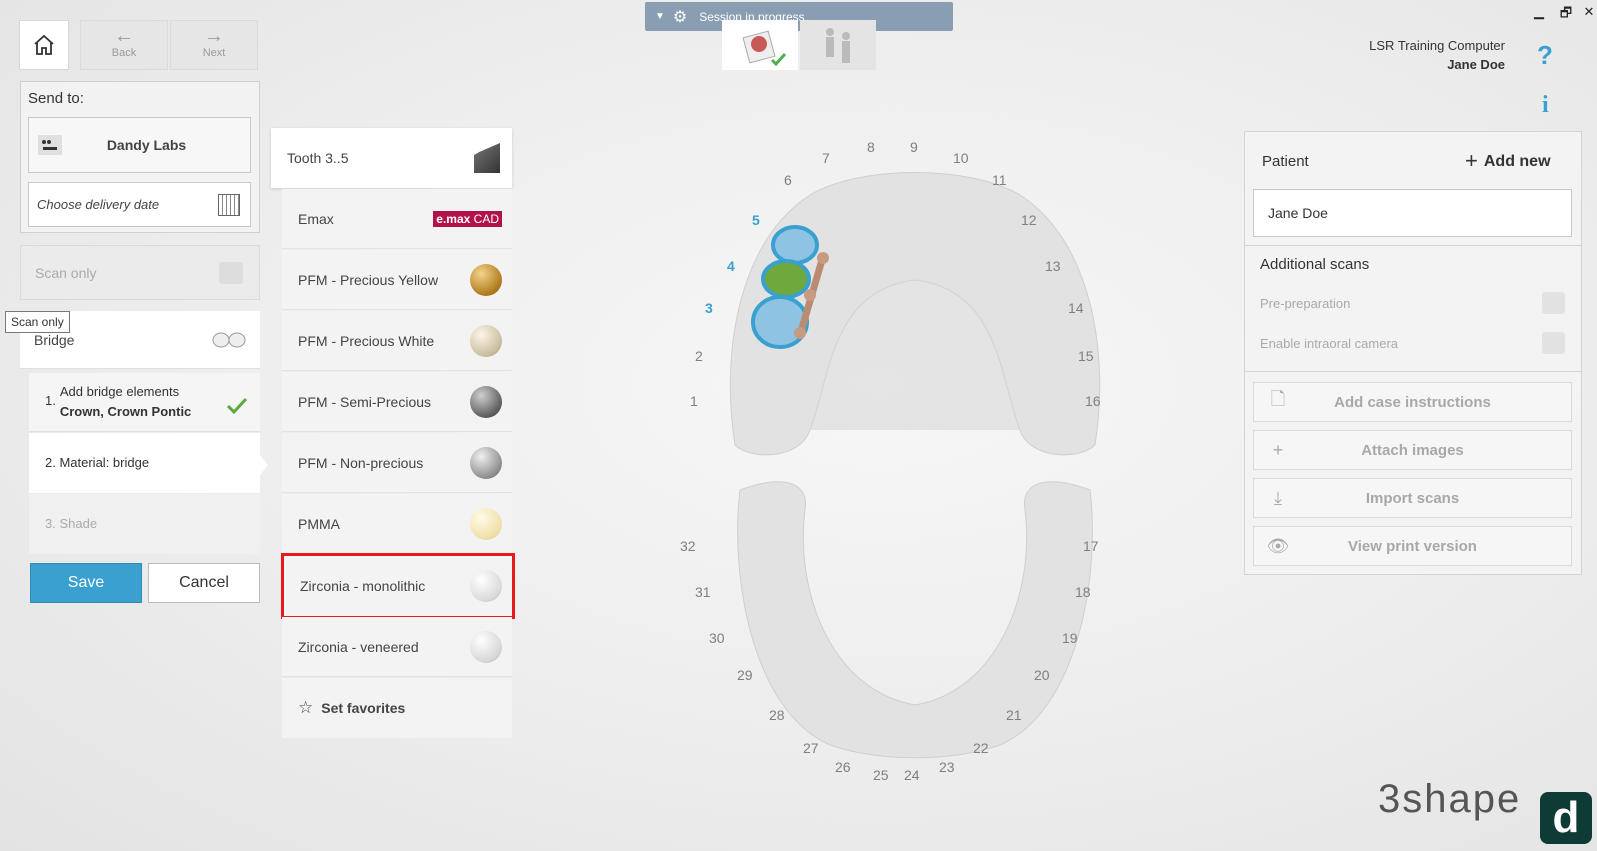 The height and width of the screenshot is (851, 1597). Describe the element at coordinates (1083, 592) in the screenshot. I see `tooth-number: 18` at that location.